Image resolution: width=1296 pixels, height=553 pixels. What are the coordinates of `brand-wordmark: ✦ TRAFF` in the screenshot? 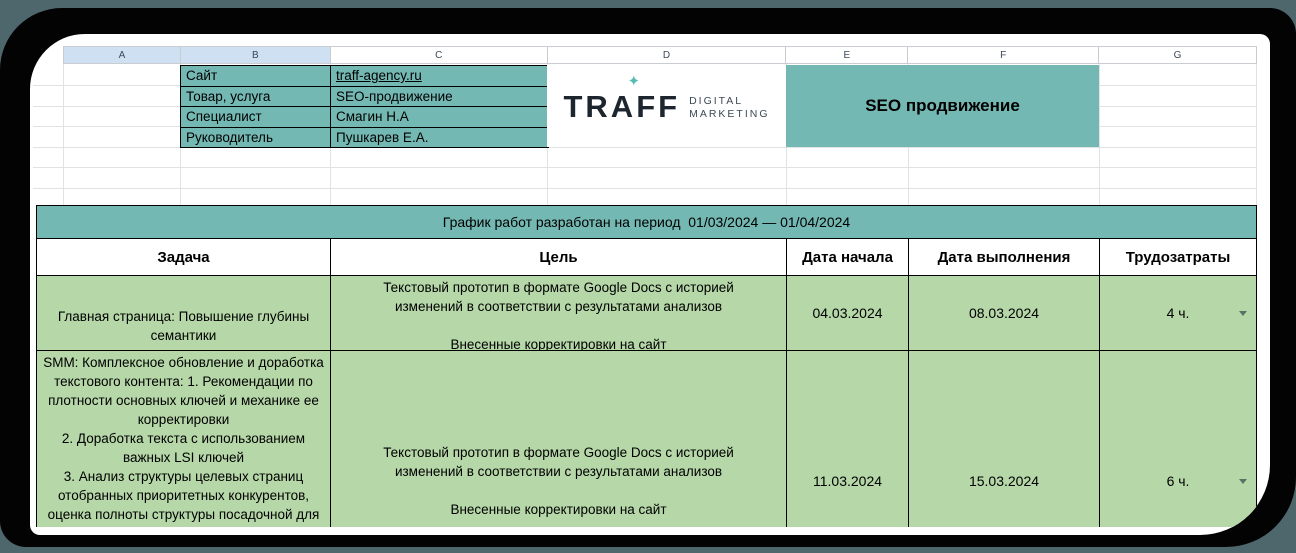 It's located at (622, 99).